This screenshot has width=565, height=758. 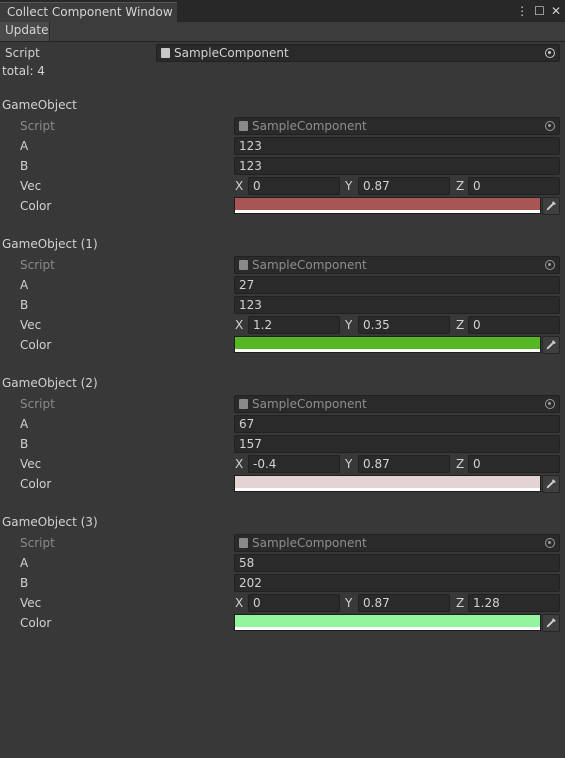 I want to click on vec-x-input: 1.2, so click(x=294, y=325).